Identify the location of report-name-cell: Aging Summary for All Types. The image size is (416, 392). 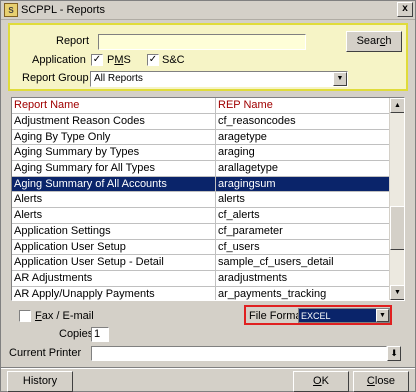
(114, 169).